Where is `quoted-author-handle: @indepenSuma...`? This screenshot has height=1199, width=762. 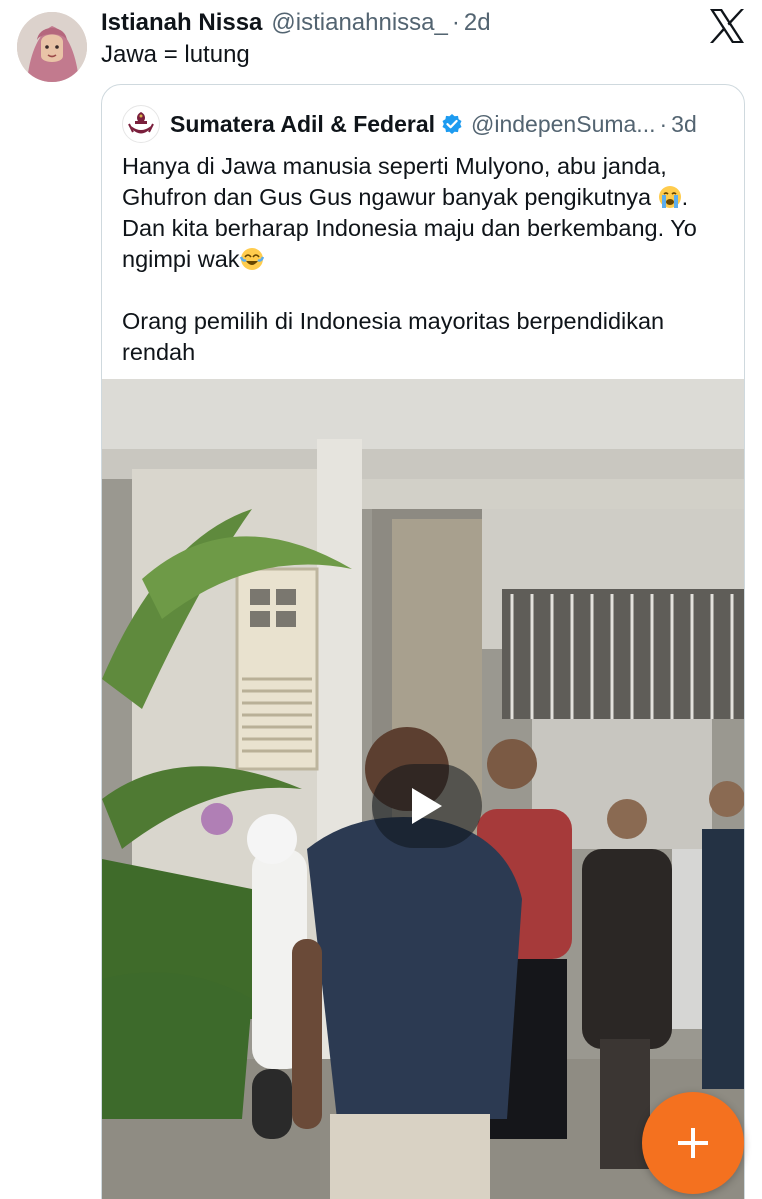 quoted-author-handle: @indepenSuma... is located at coordinates (563, 124).